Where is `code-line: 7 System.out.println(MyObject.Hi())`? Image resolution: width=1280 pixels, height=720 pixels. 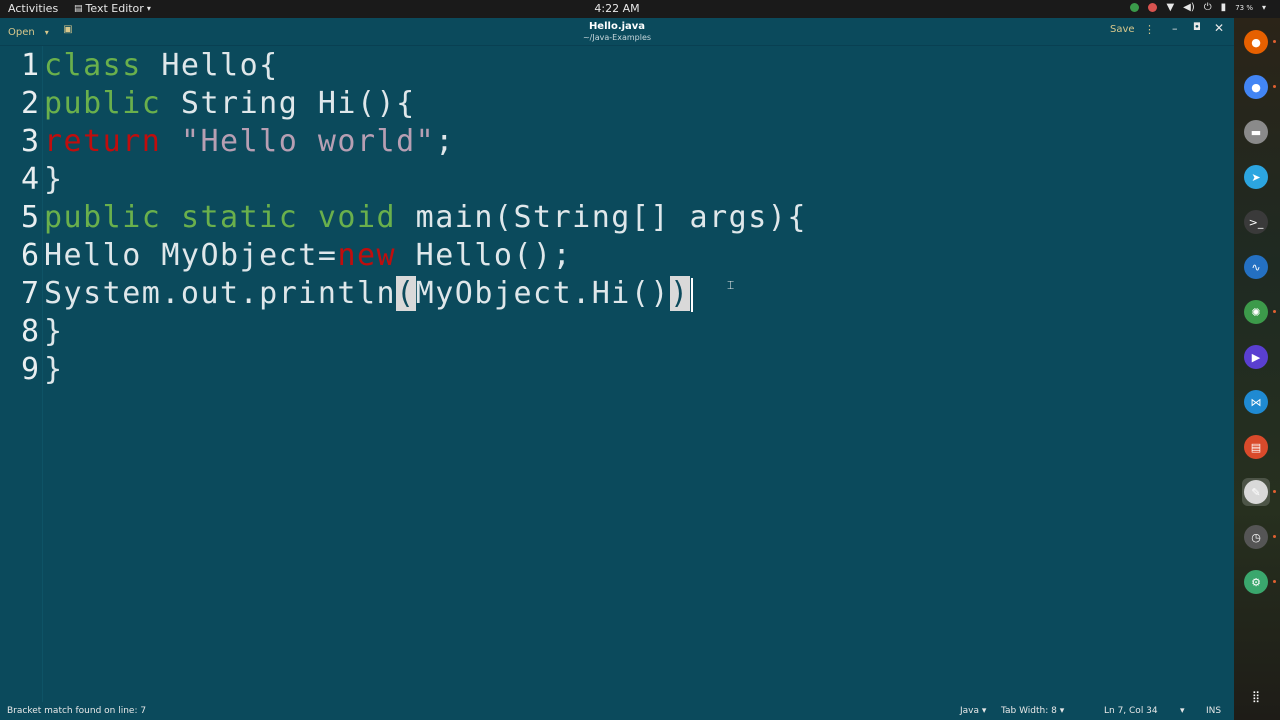
code-line: 7 System.out.println(MyObject.Hi()) is located at coordinates (617, 294).